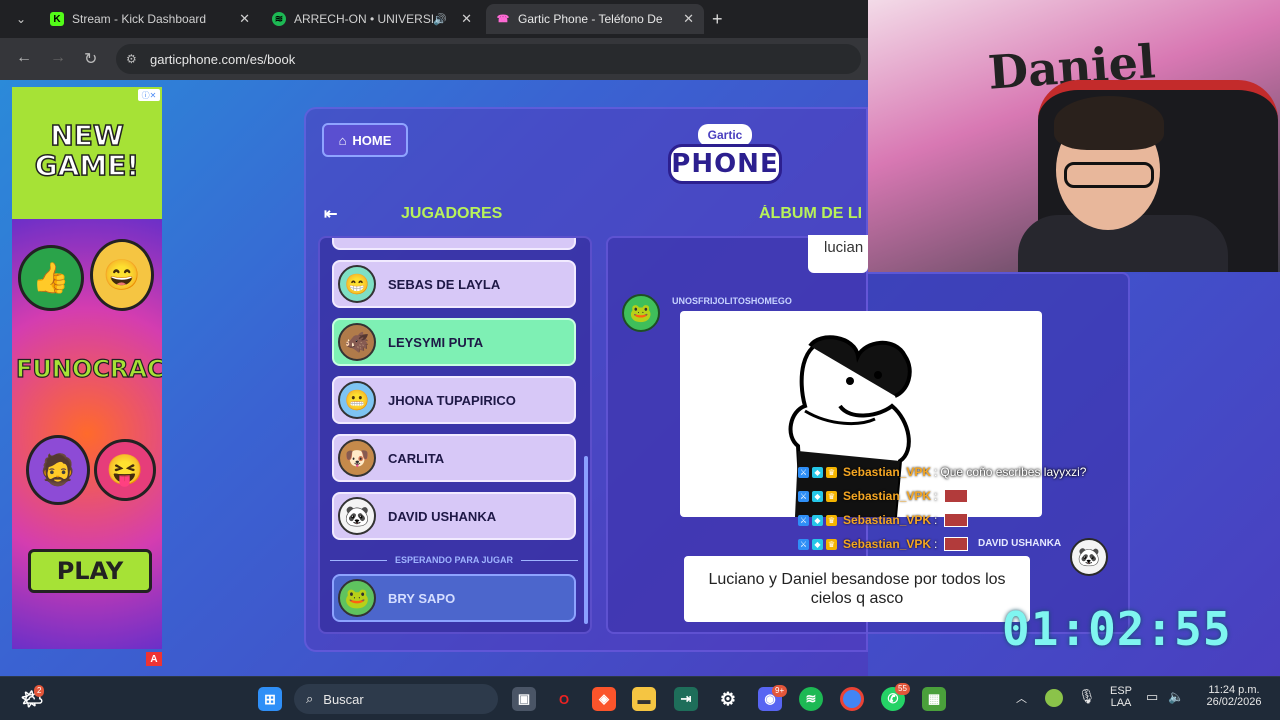 Image resolution: width=1280 pixels, height=720 pixels. Describe the element at coordinates (934, 699) in the screenshot. I see `minecraft-icon: ▦` at that location.